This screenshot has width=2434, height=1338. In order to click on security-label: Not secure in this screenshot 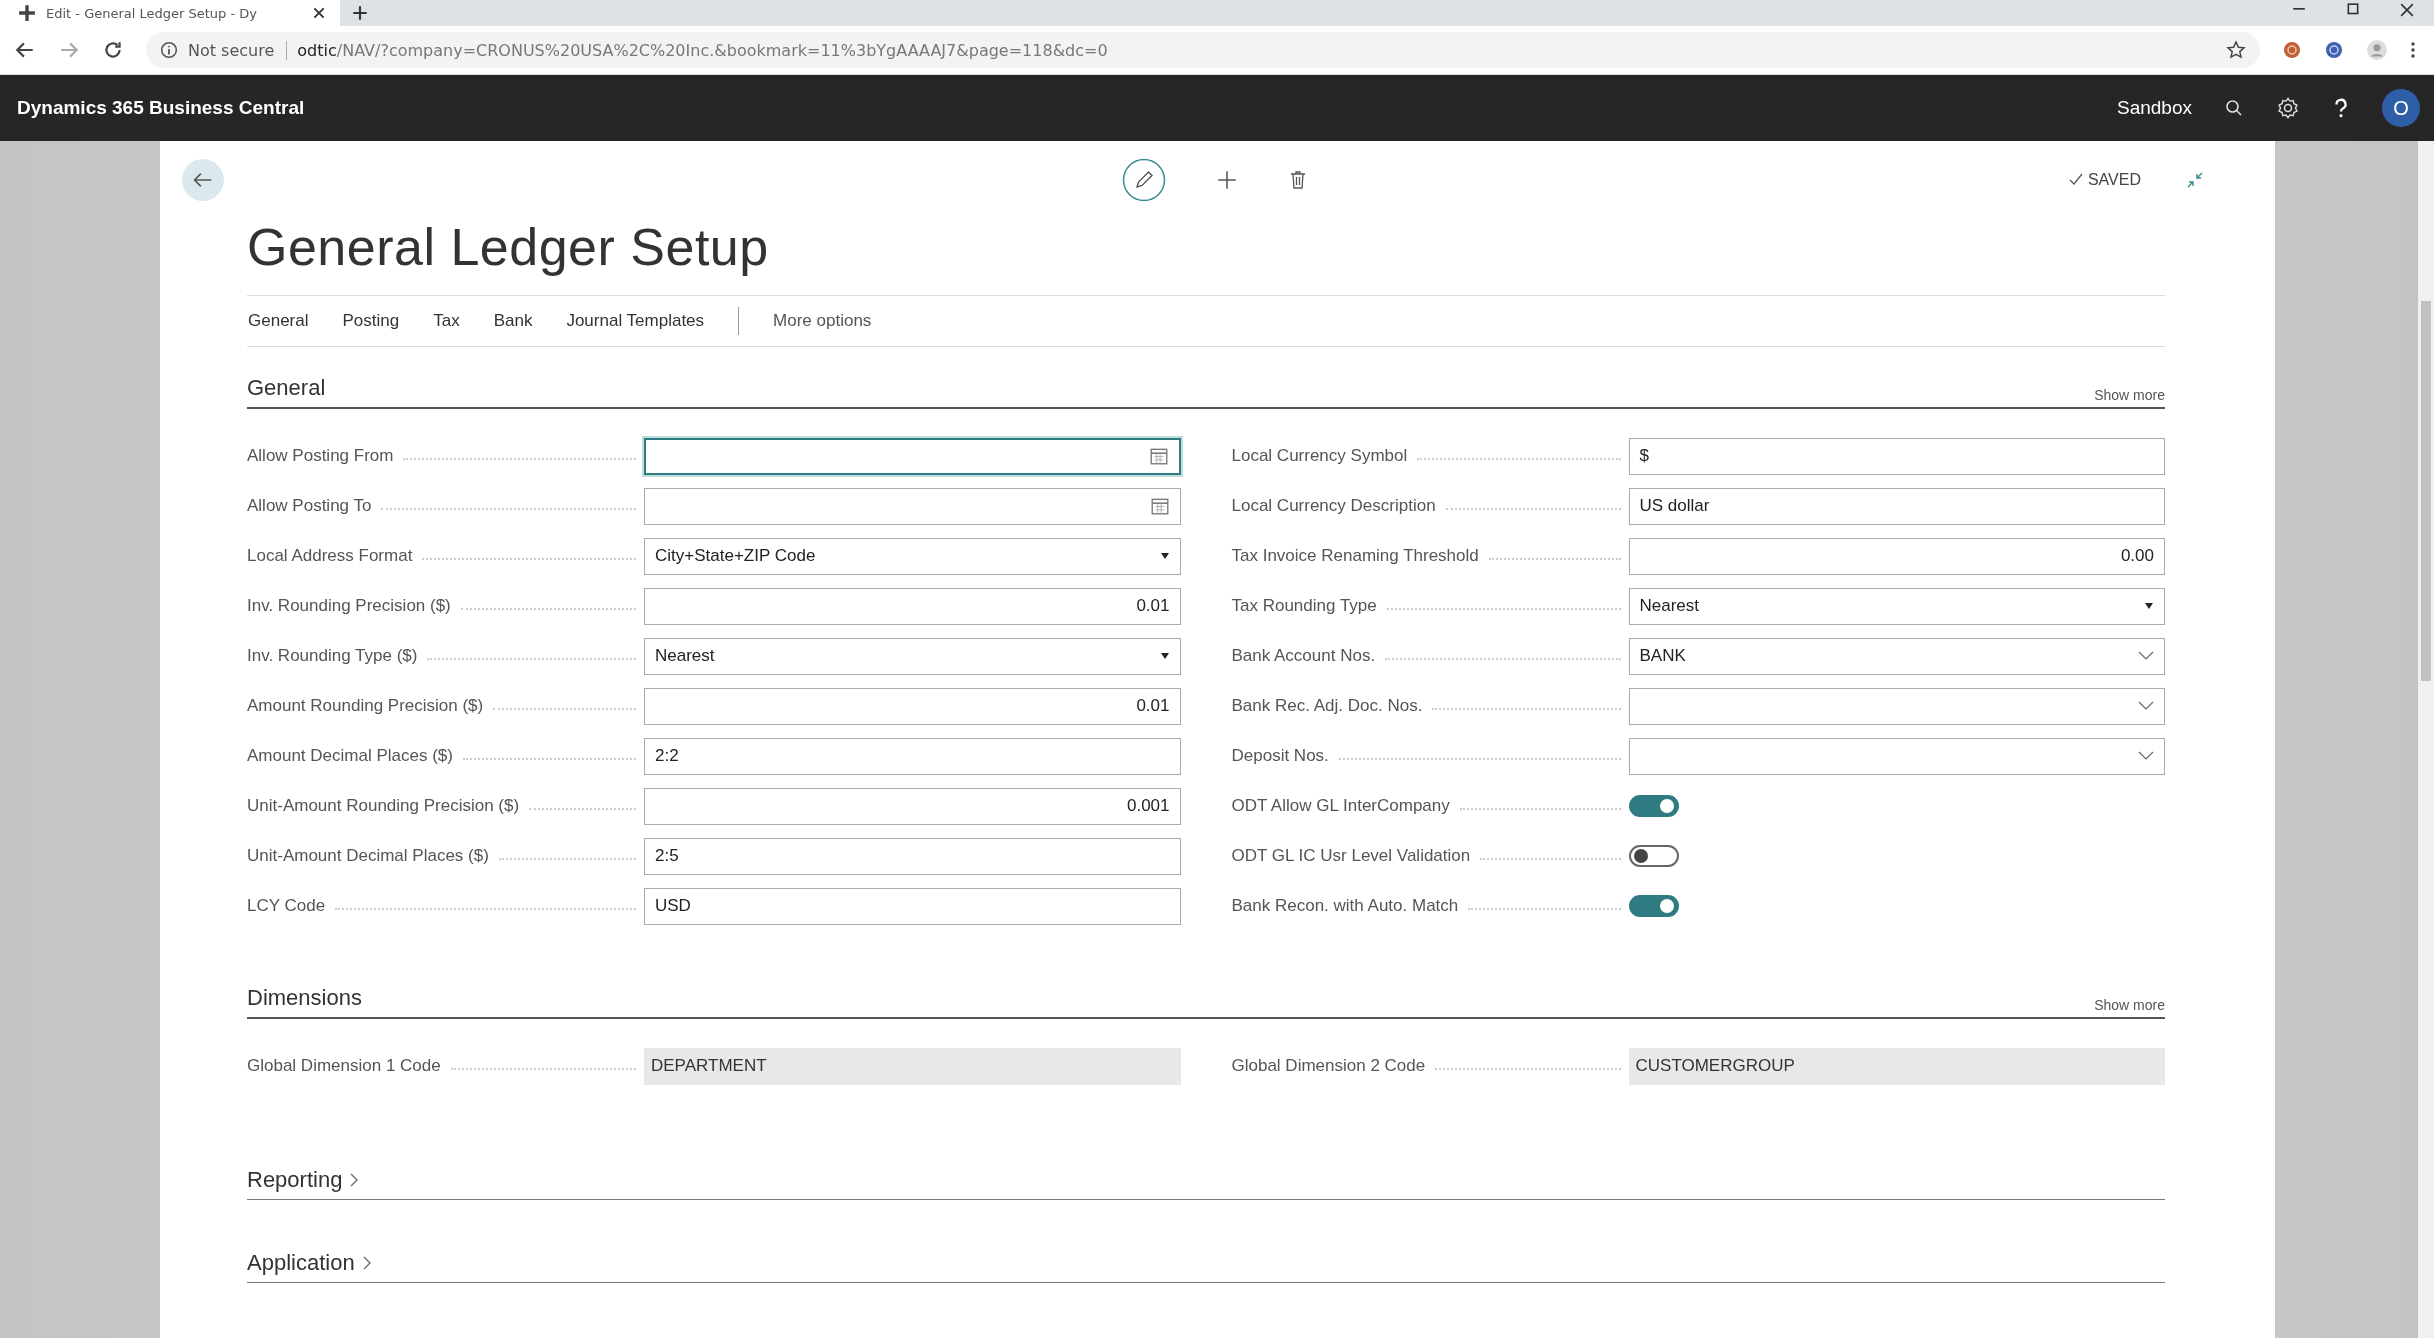, I will do `click(238, 50)`.